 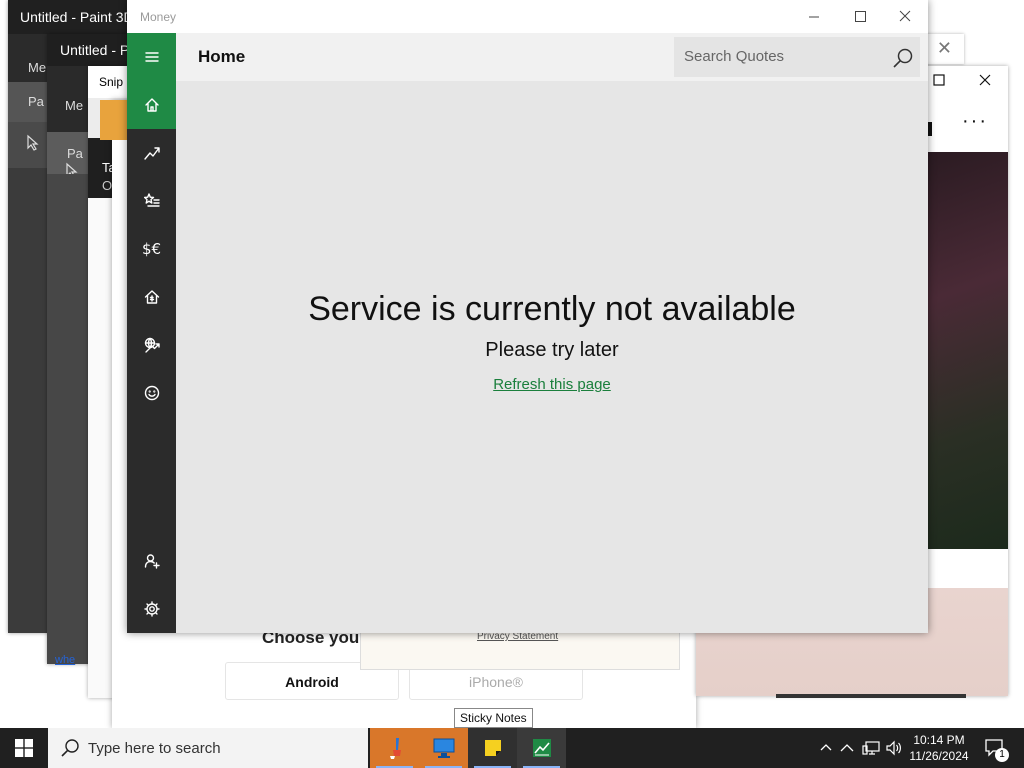 I want to click on money-app-icon, so click(x=541, y=748).